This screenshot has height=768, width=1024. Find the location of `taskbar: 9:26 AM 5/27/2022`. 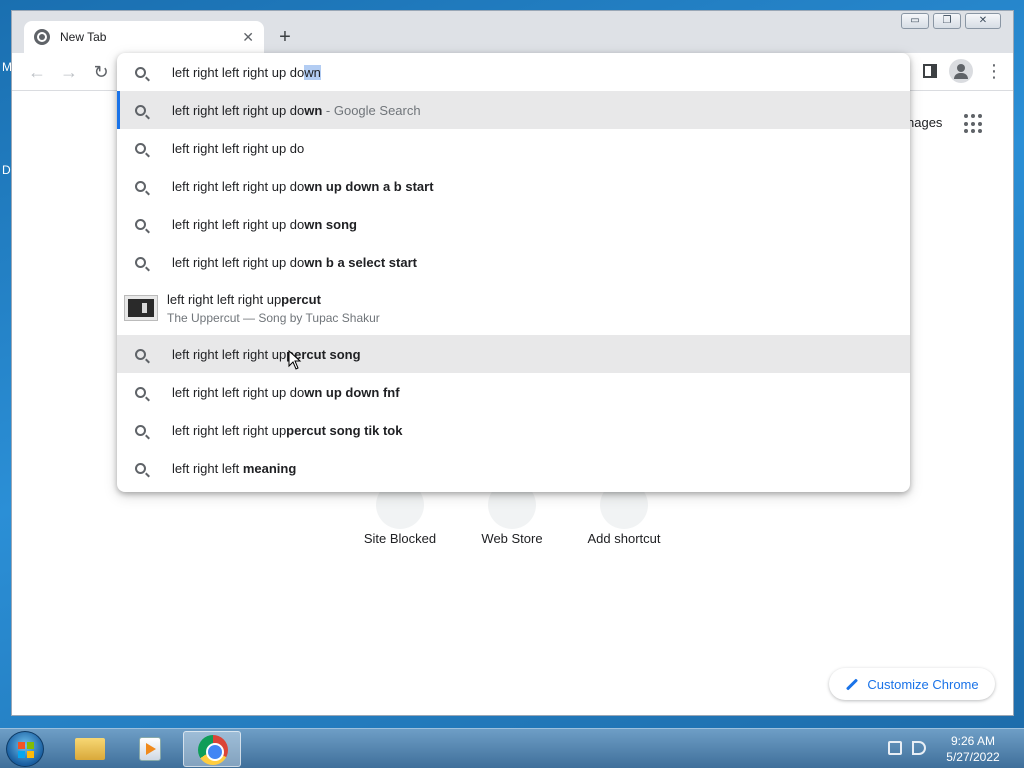

taskbar: 9:26 AM 5/27/2022 is located at coordinates (512, 748).